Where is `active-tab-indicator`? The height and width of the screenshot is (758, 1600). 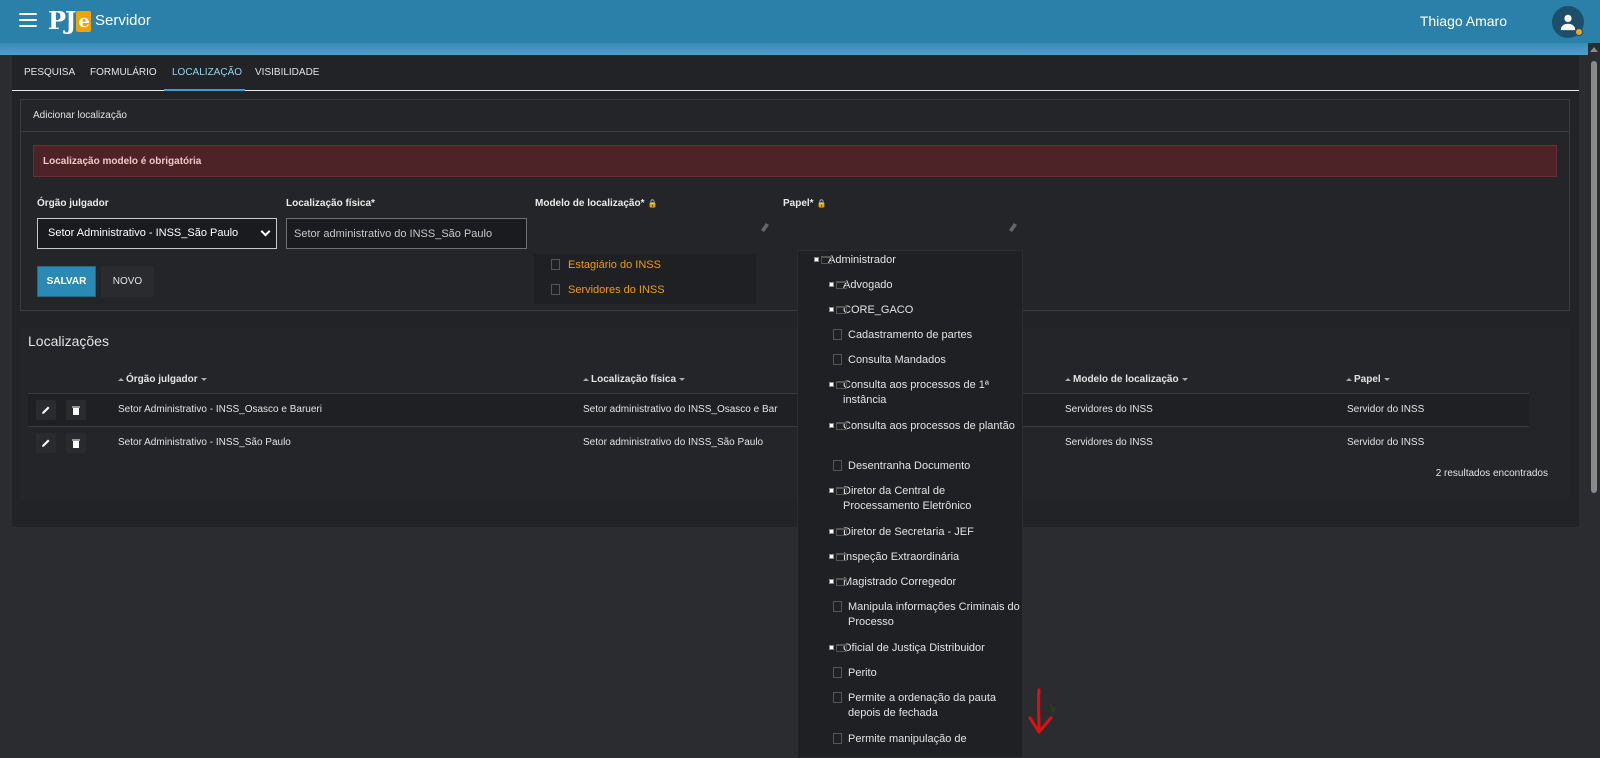 active-tab-indicator is located at coordinates (204, 90).